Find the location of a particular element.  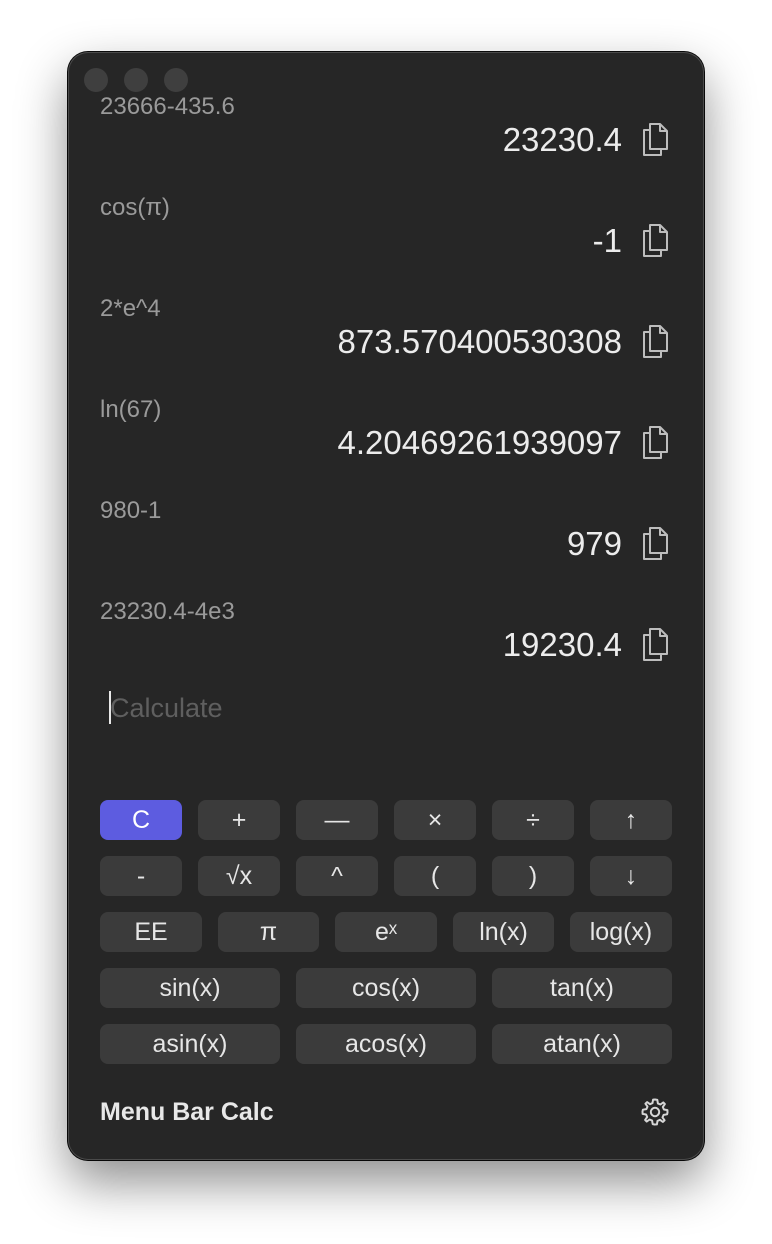

close-paren-button: ) is located at coordinates (533, 876).